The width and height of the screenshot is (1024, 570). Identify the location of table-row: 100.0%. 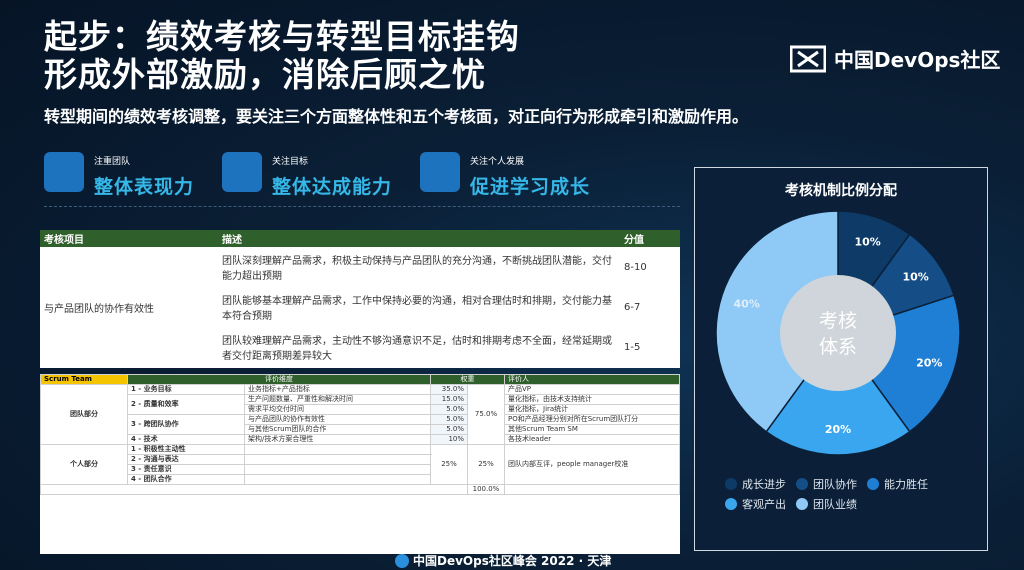
(360, 489).